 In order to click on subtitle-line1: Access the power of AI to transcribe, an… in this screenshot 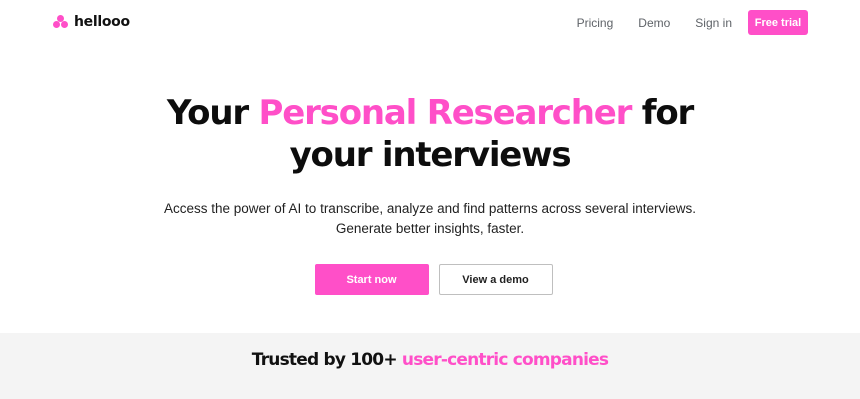, I will do `click(429, 208)`.